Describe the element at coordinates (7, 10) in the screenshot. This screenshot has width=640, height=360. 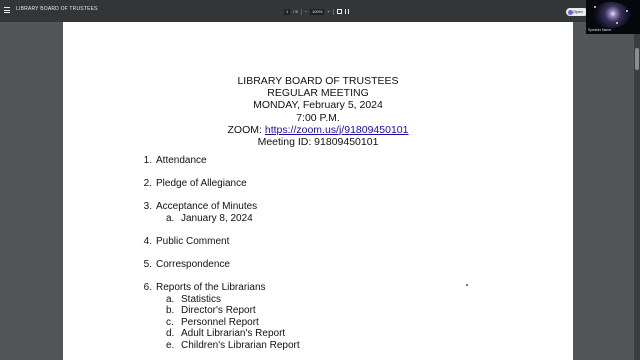
I see `menu-icon` at that location.